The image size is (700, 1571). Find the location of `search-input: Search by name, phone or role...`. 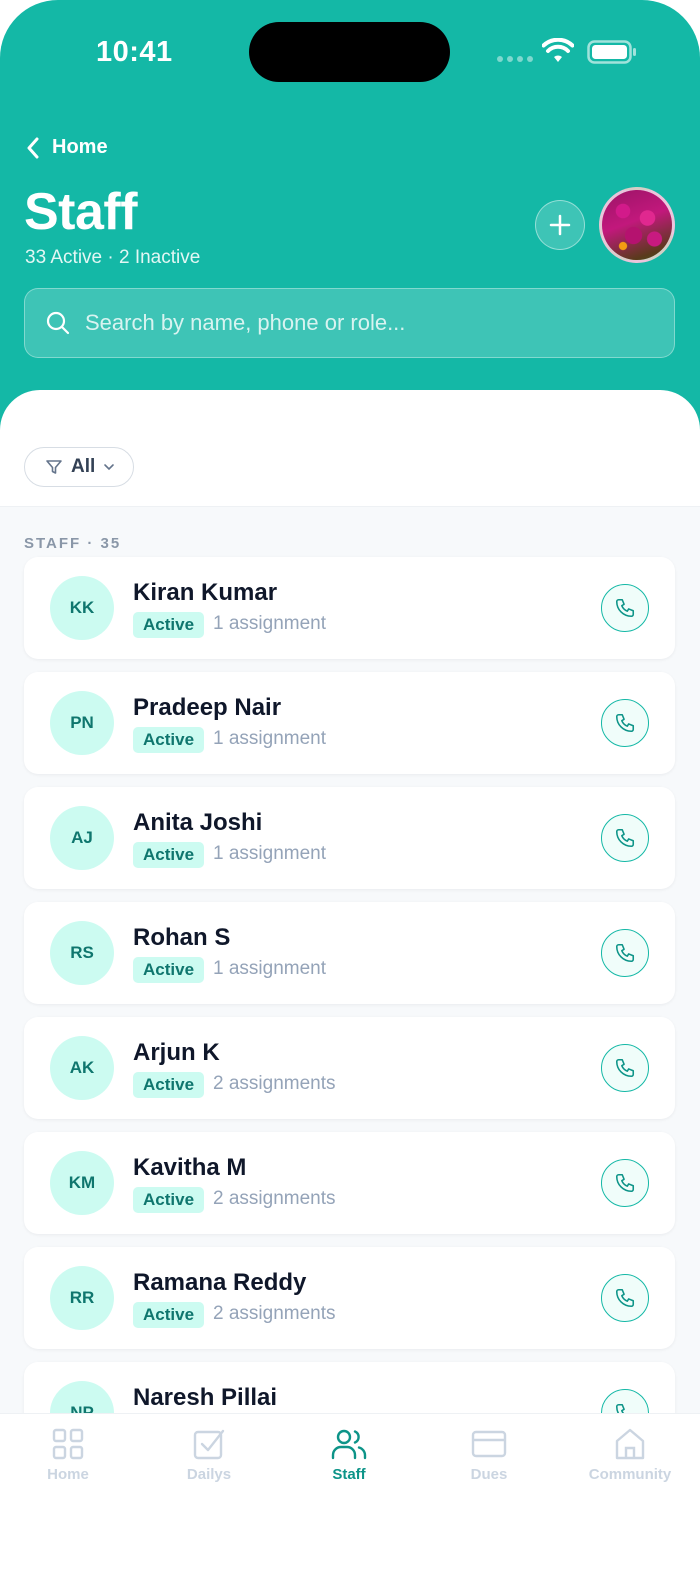

search-input: Search by name, phone or role... is located at coordinates (245, 323).